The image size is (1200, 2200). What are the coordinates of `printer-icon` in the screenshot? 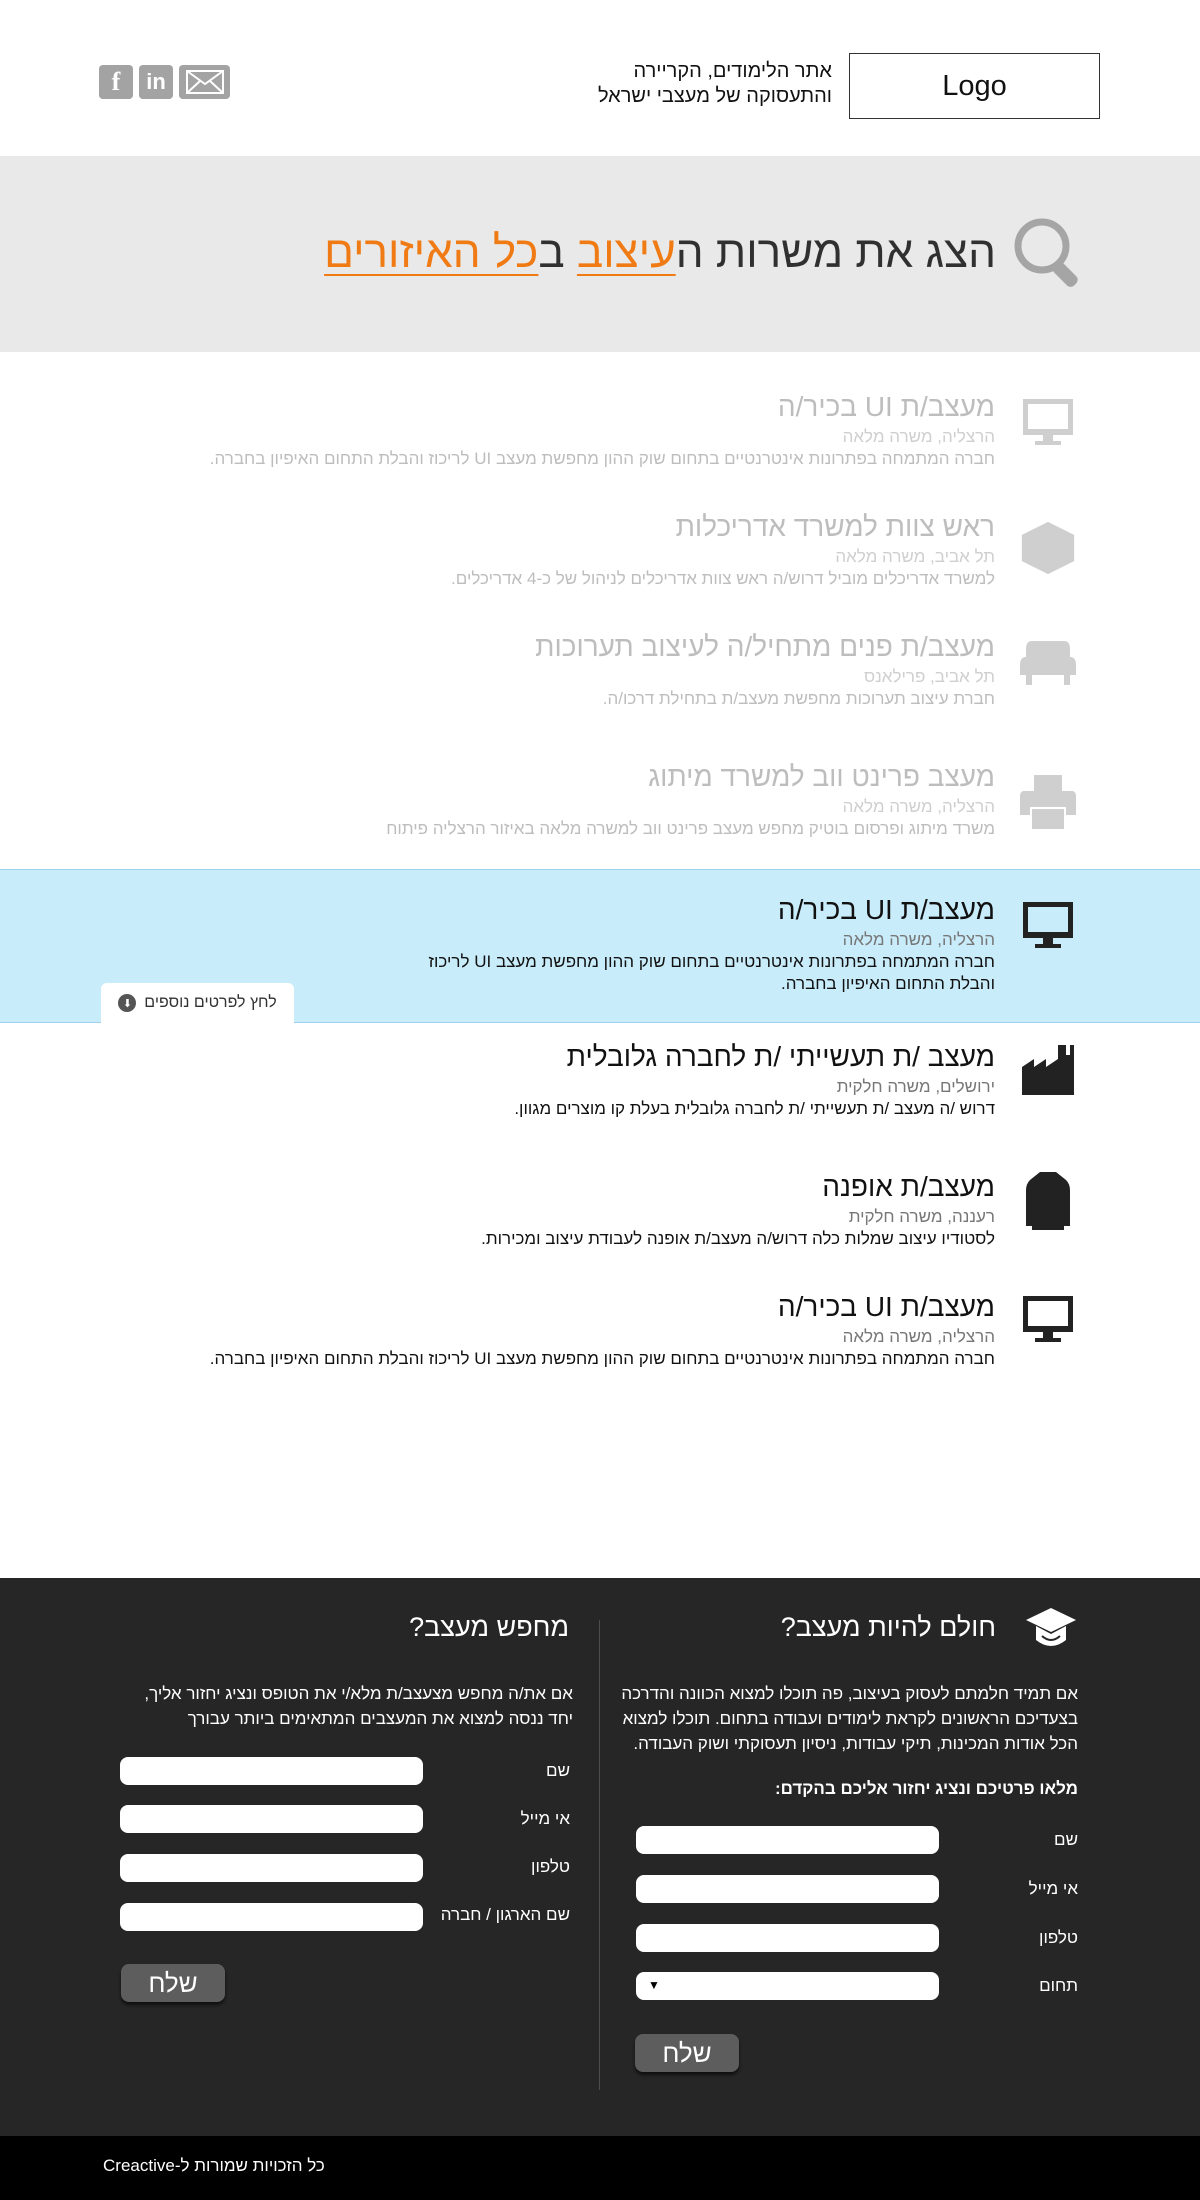 It's located at (1048, 802).